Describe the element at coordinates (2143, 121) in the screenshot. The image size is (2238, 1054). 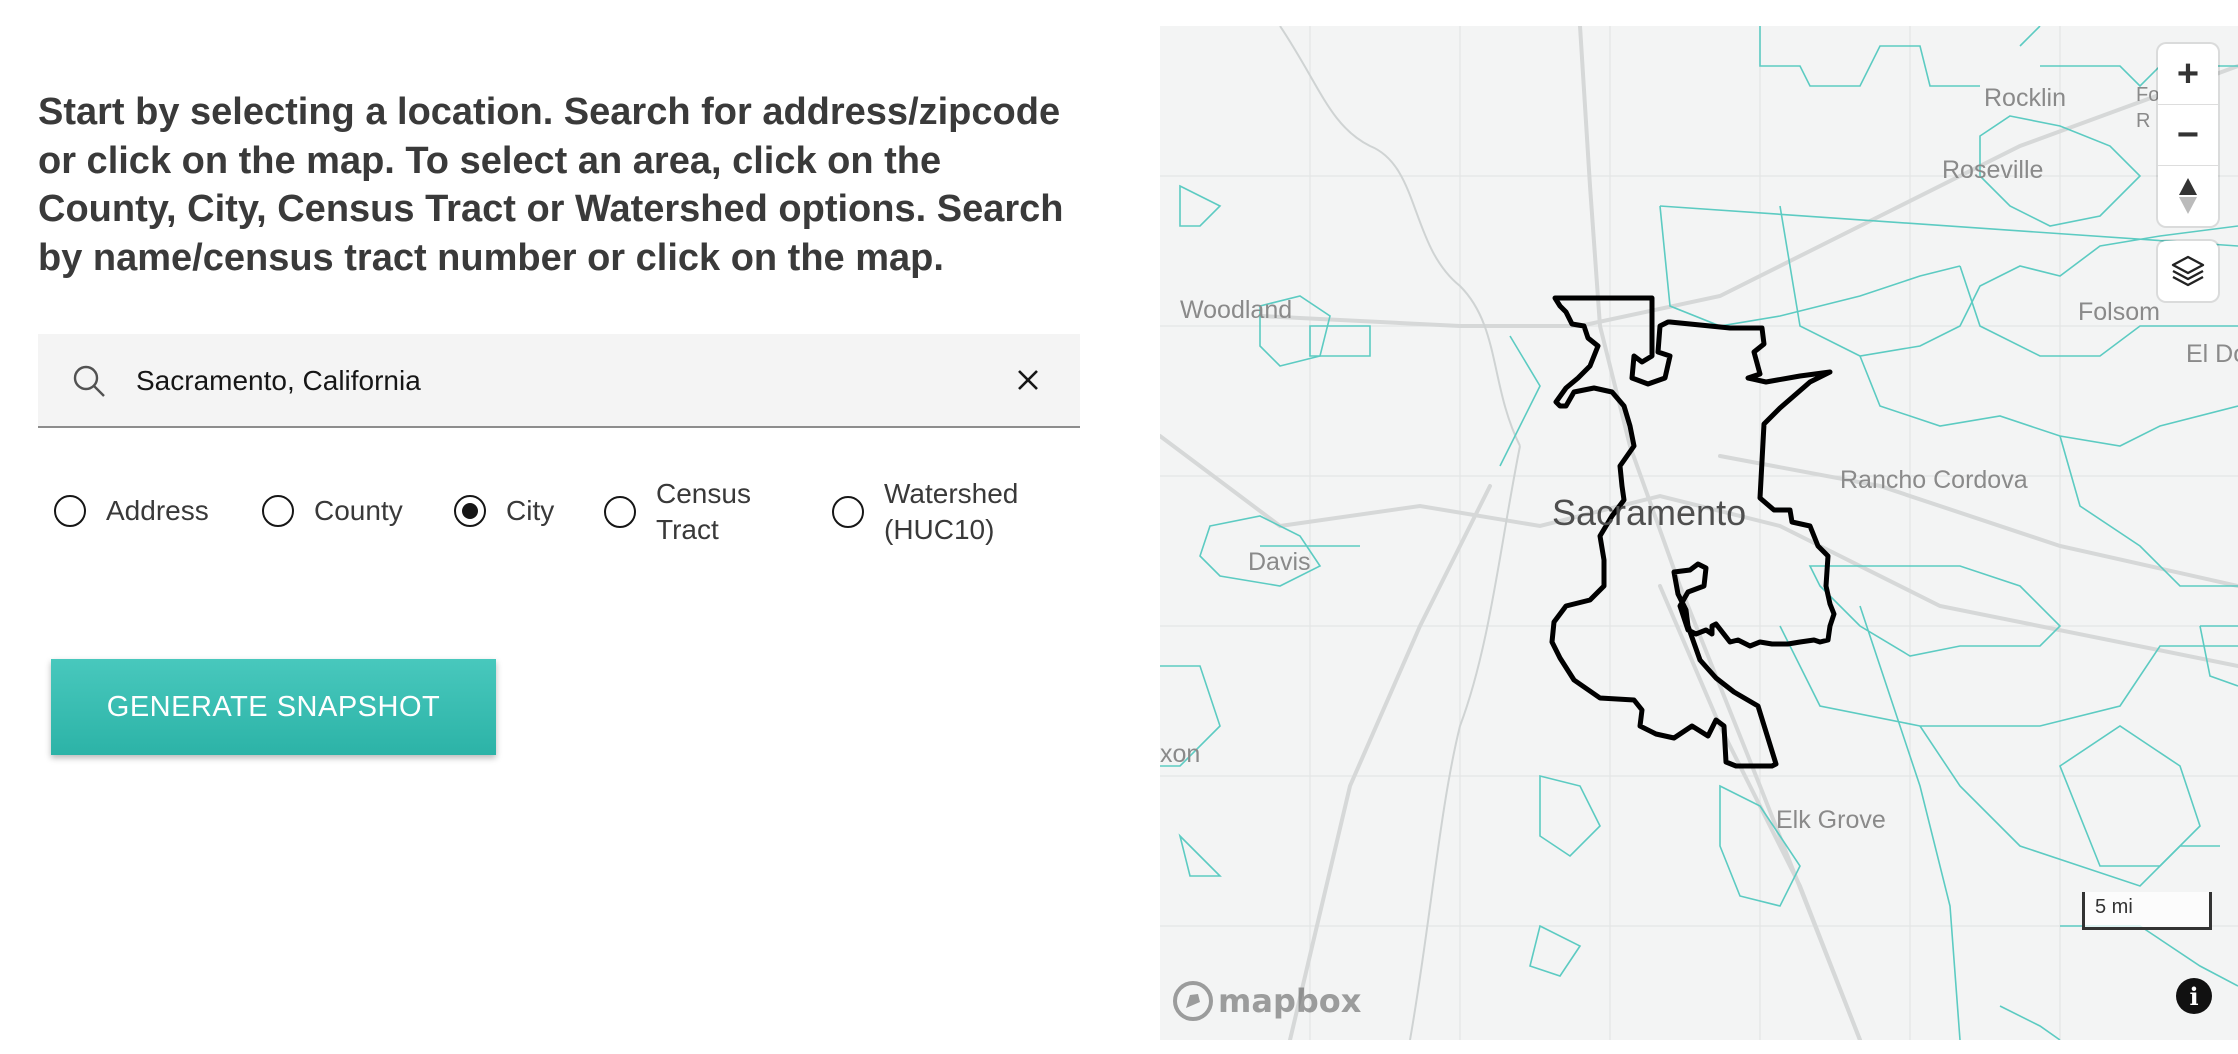
I see `place-label-r: R` at that location.